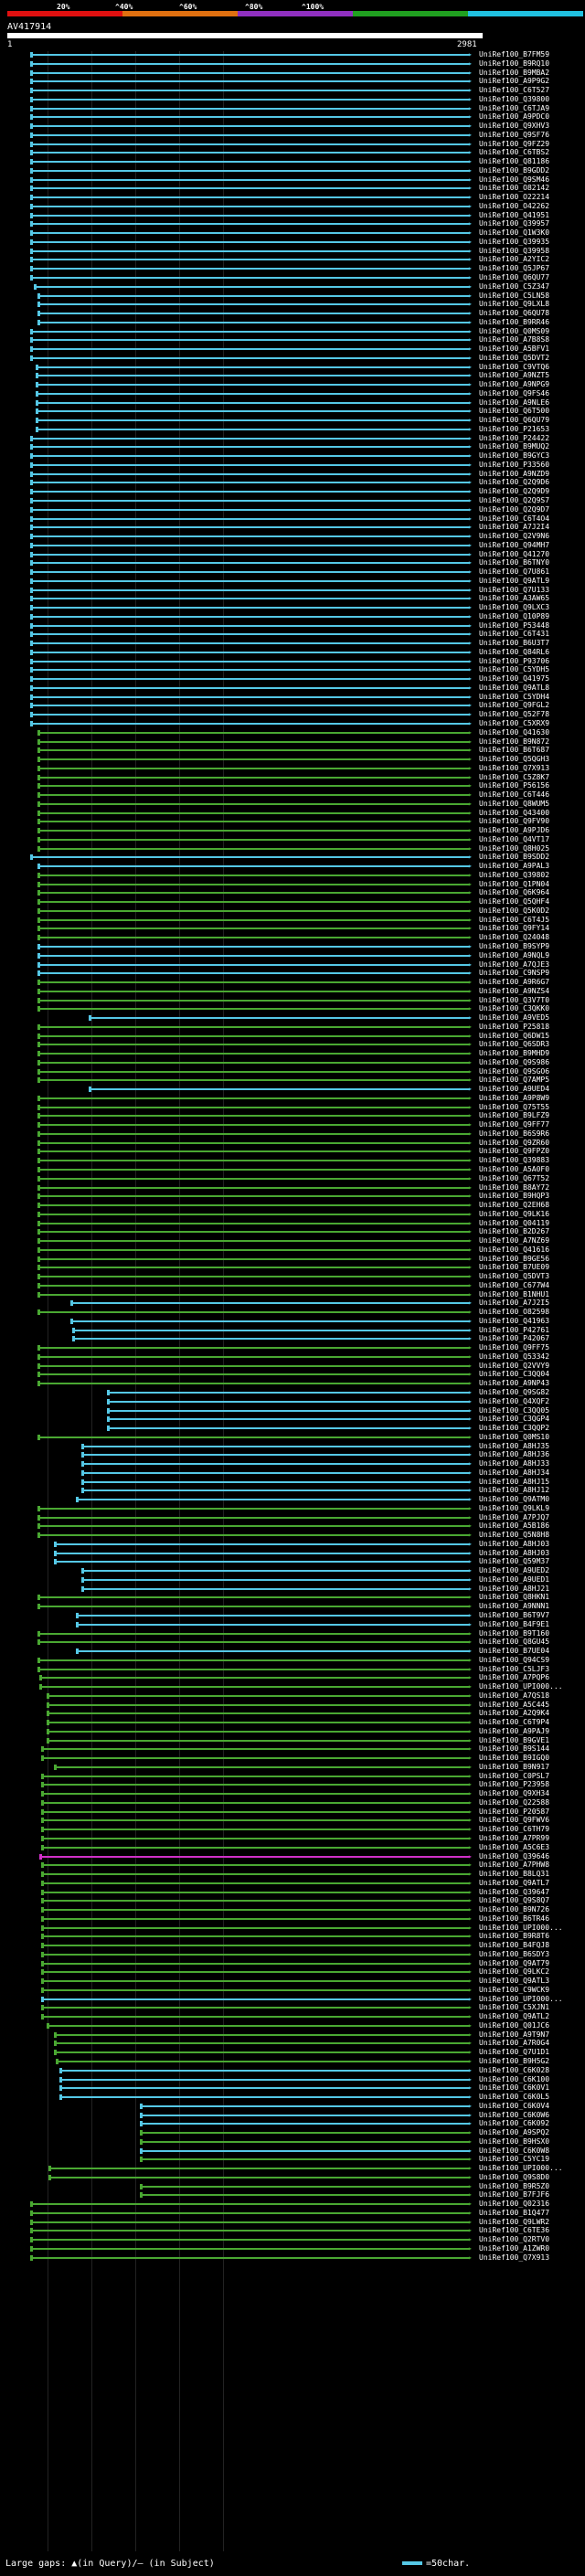 This screenshot has width=585, height=2576. I want to click on hit-label: UniRef100_Q3V7T0, so click(514, 1000).